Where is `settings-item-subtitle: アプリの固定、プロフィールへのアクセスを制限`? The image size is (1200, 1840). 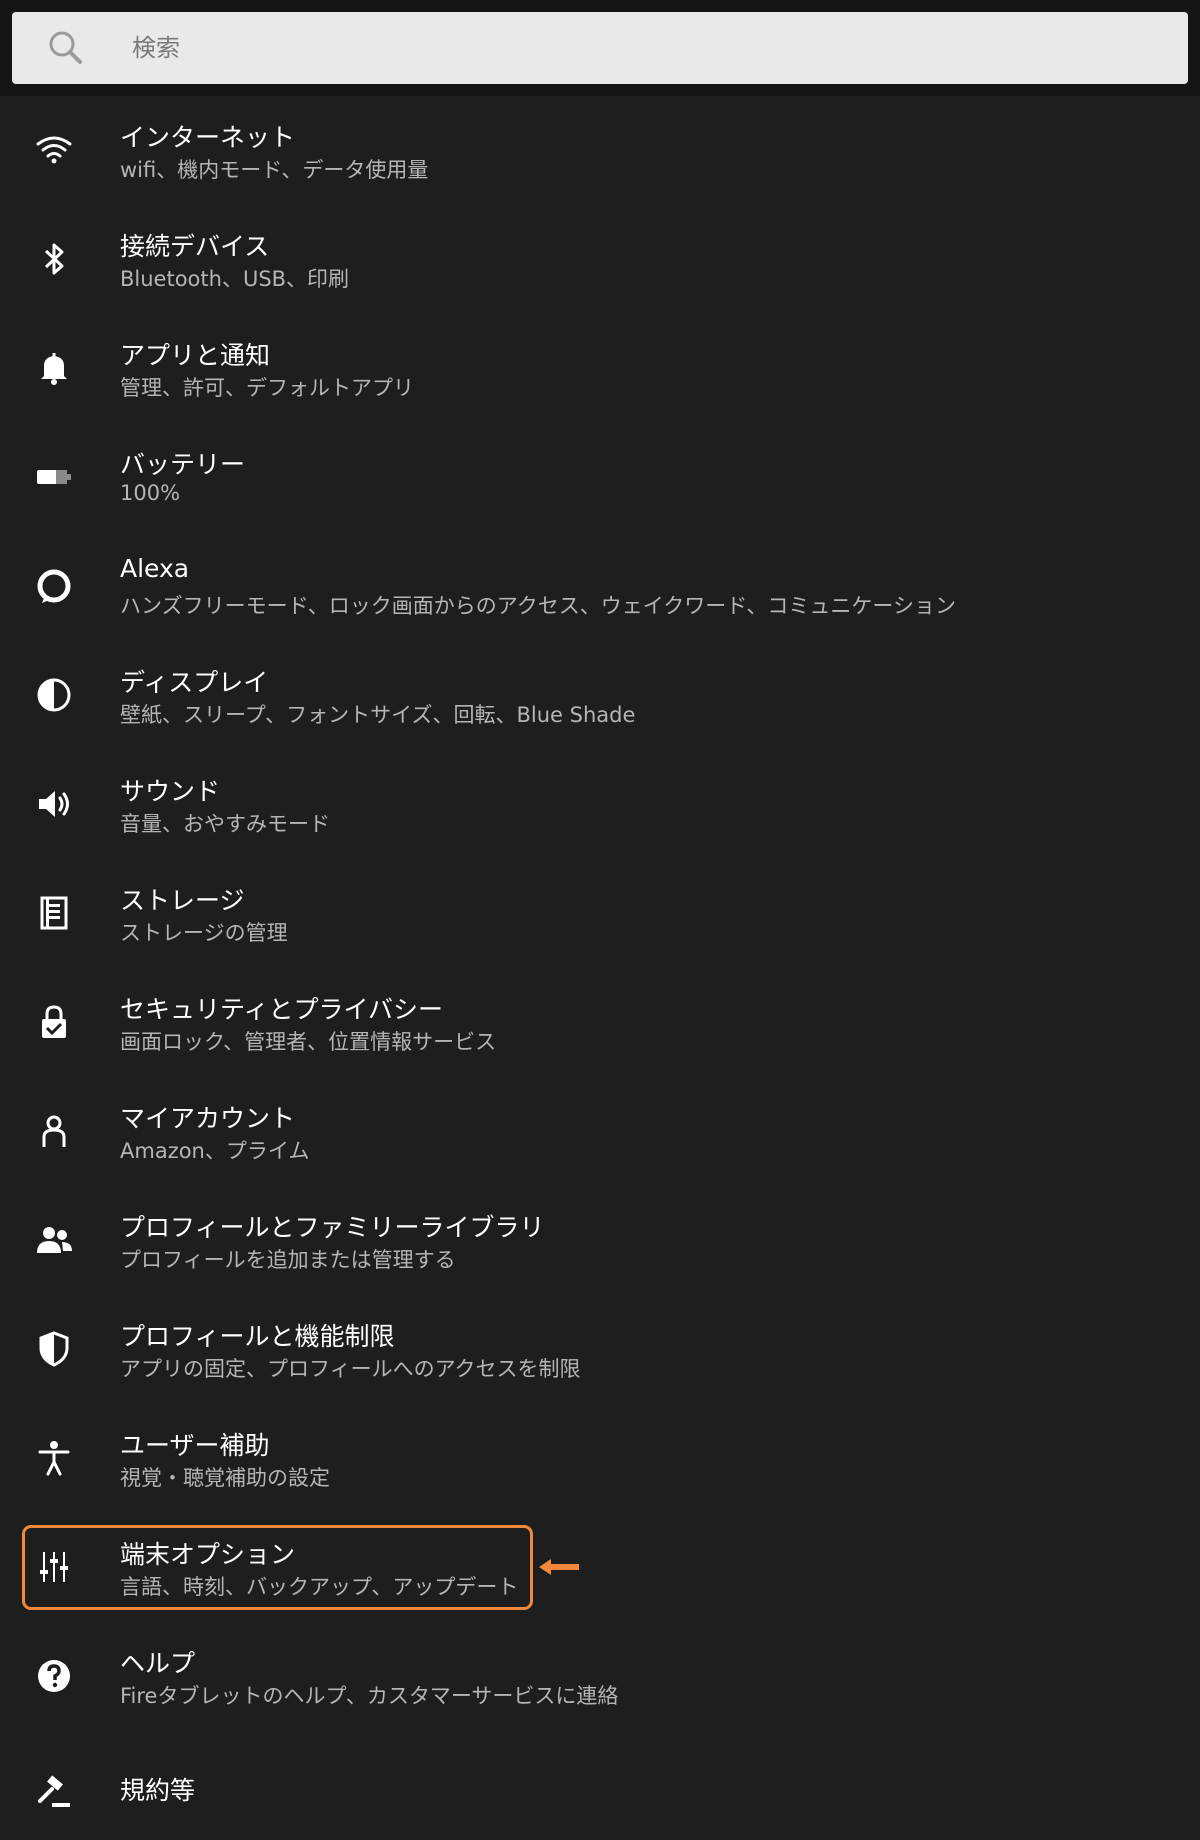
settings-item-subtitle: アプリの固定、プロフィールへのアクセスを制限 is located at coordinates (350, 1369).